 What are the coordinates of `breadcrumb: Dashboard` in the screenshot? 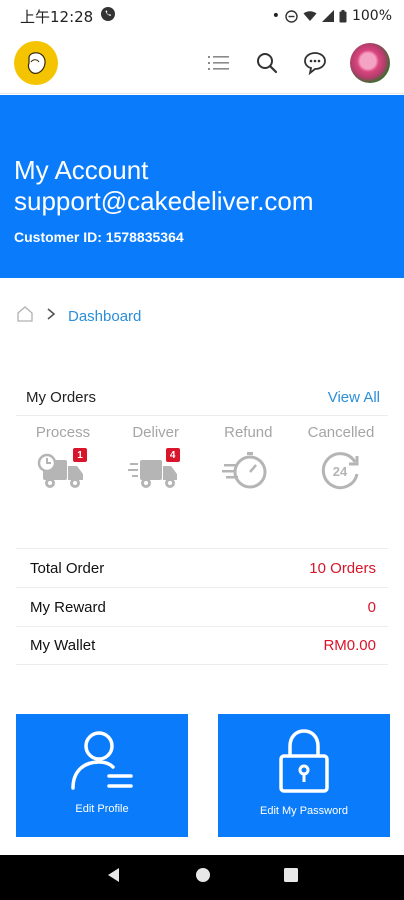 It's located at (78, 316).